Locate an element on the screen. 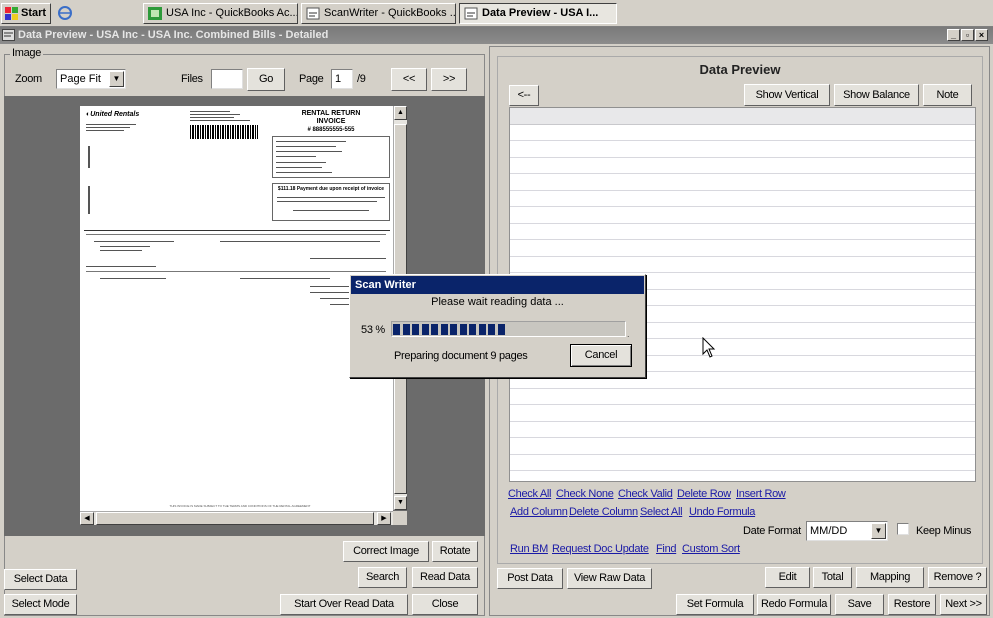  next-button: Next >> is located at coordinates (963, 604).